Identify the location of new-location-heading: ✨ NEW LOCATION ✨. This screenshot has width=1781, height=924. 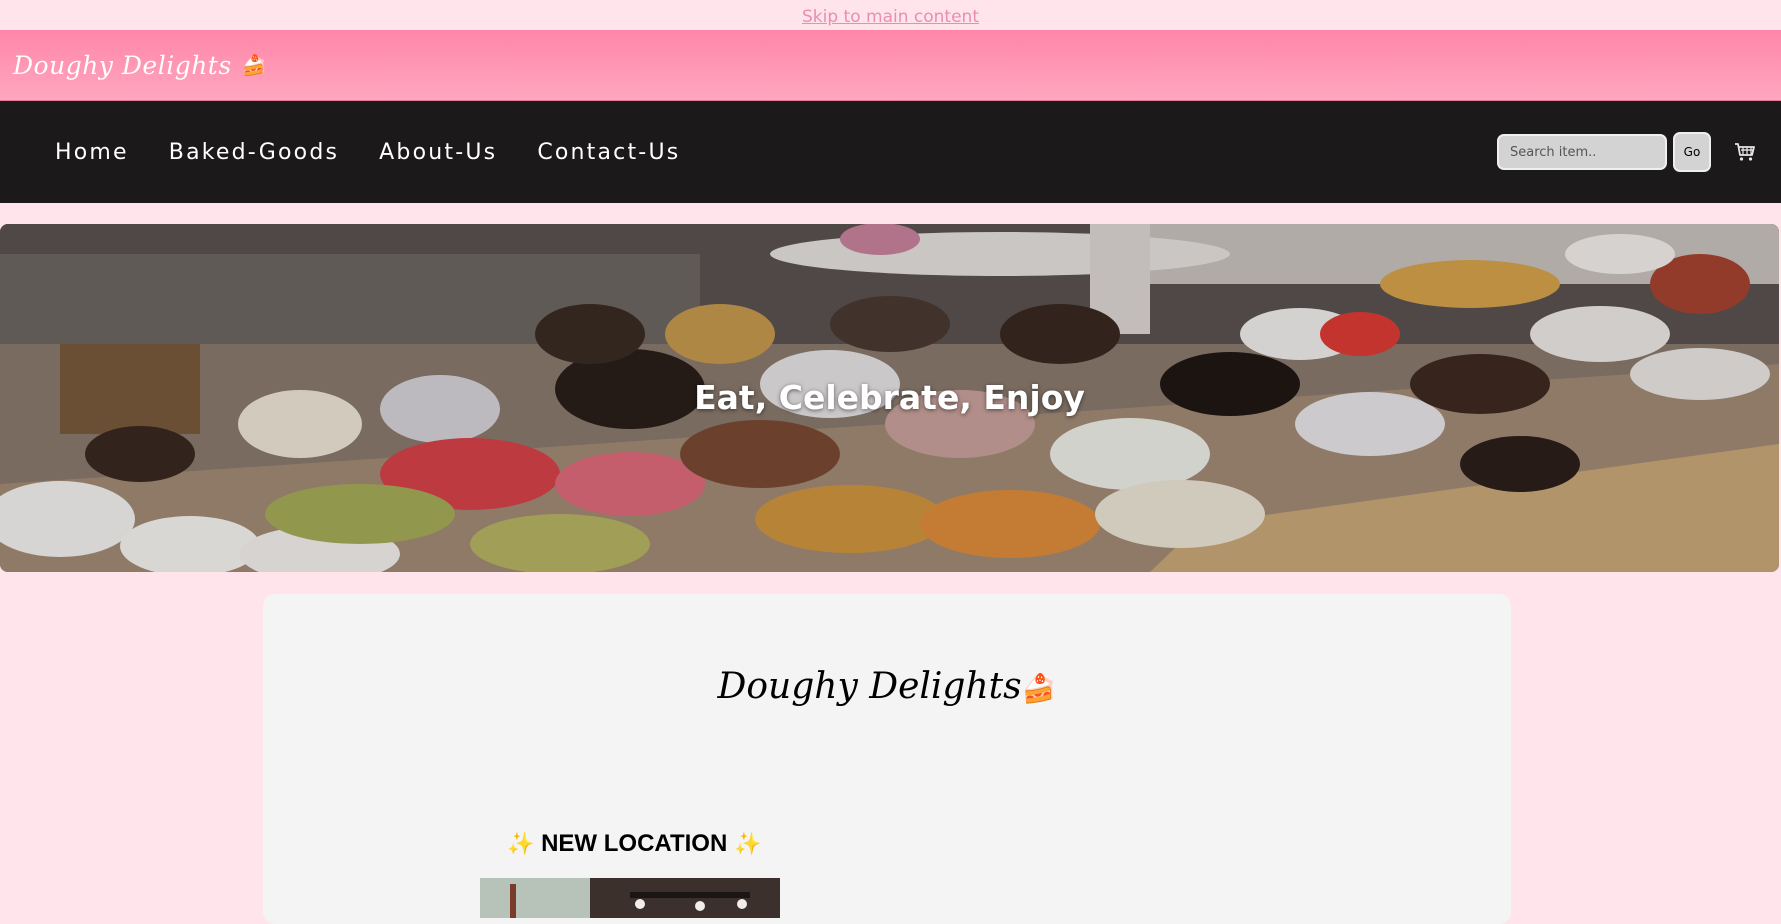
(634, 844).